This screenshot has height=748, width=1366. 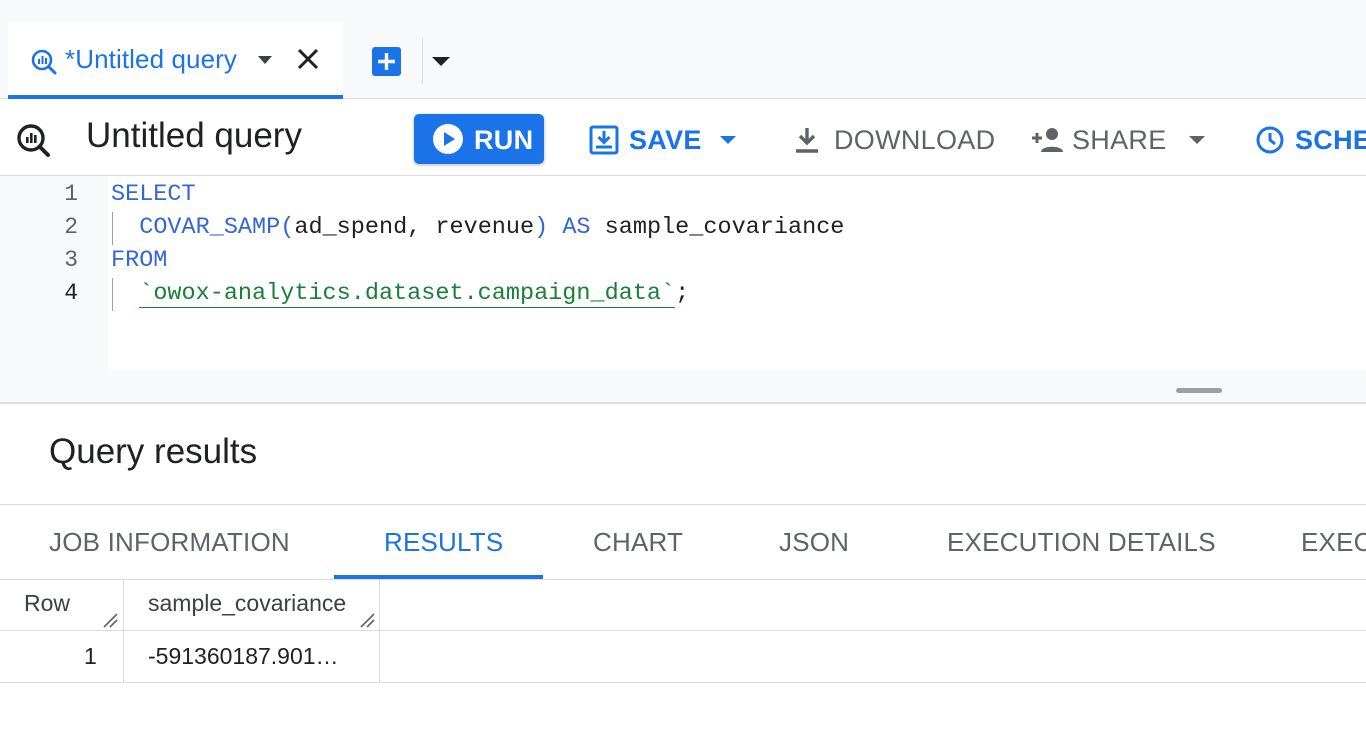 I want to click on code-line-1: SELECT, so click(x=153, y=194).